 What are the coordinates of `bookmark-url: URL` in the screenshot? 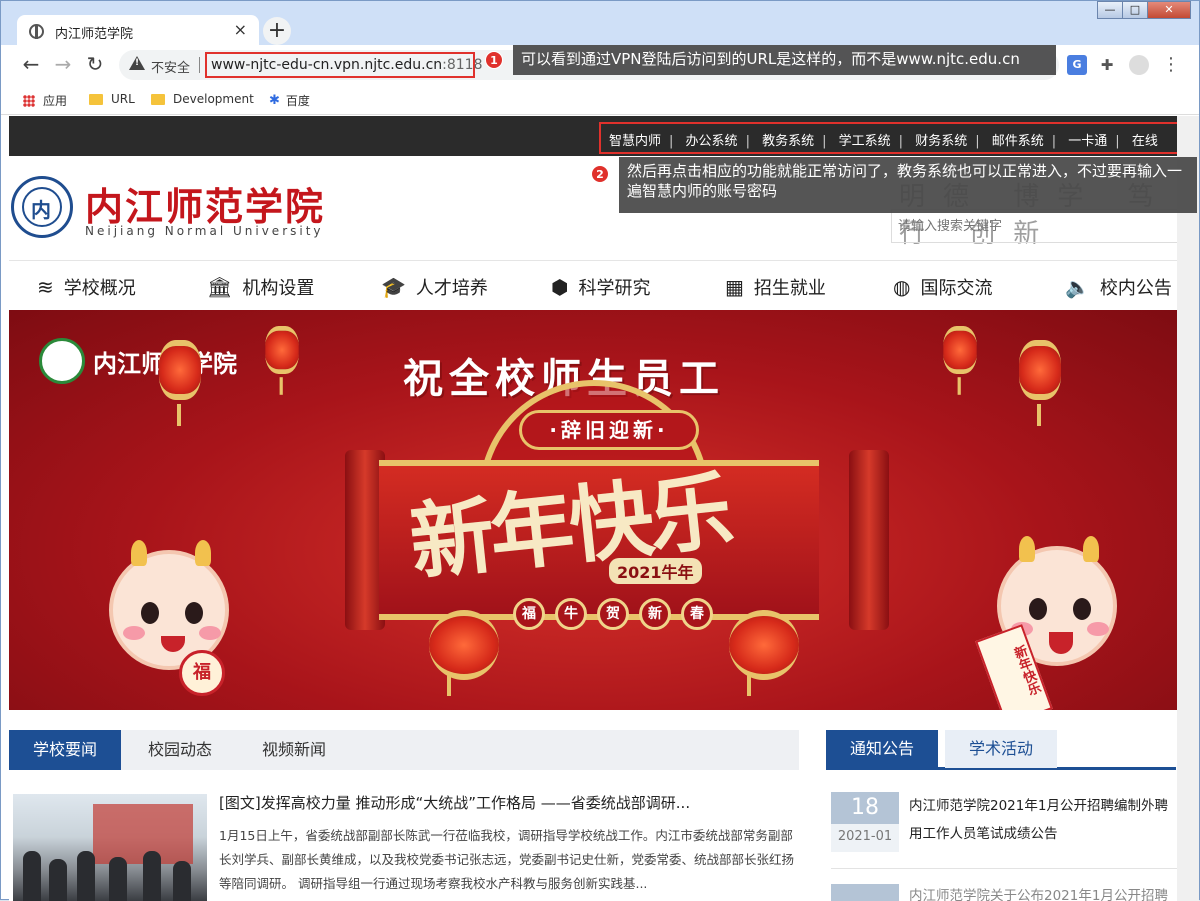 It's located at (112, 99).